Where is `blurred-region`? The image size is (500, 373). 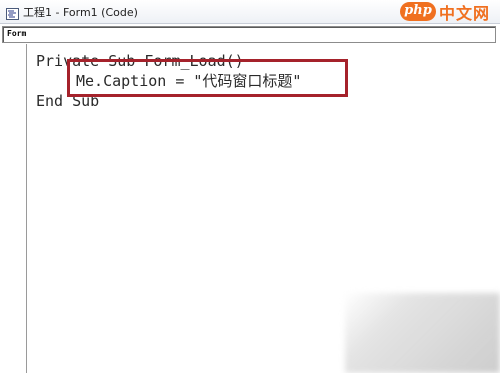
blurred-region is located at coordinates (422, 333).